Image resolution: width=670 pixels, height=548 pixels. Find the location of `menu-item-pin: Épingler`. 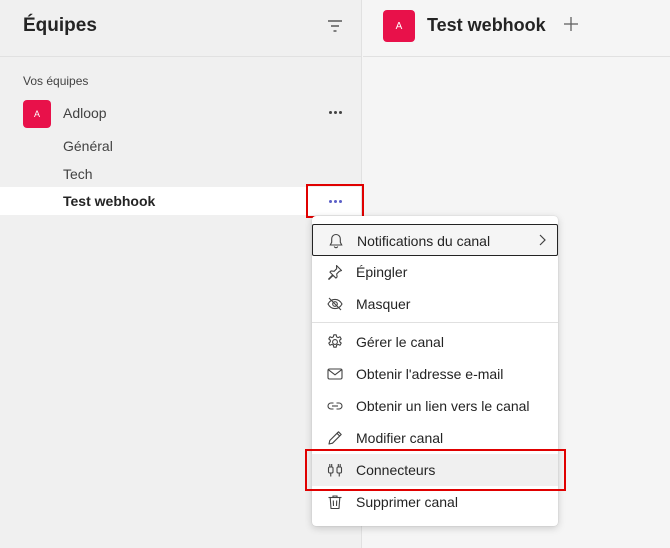

menu-item-pin: Épingler is located at coordinates (435, 272).